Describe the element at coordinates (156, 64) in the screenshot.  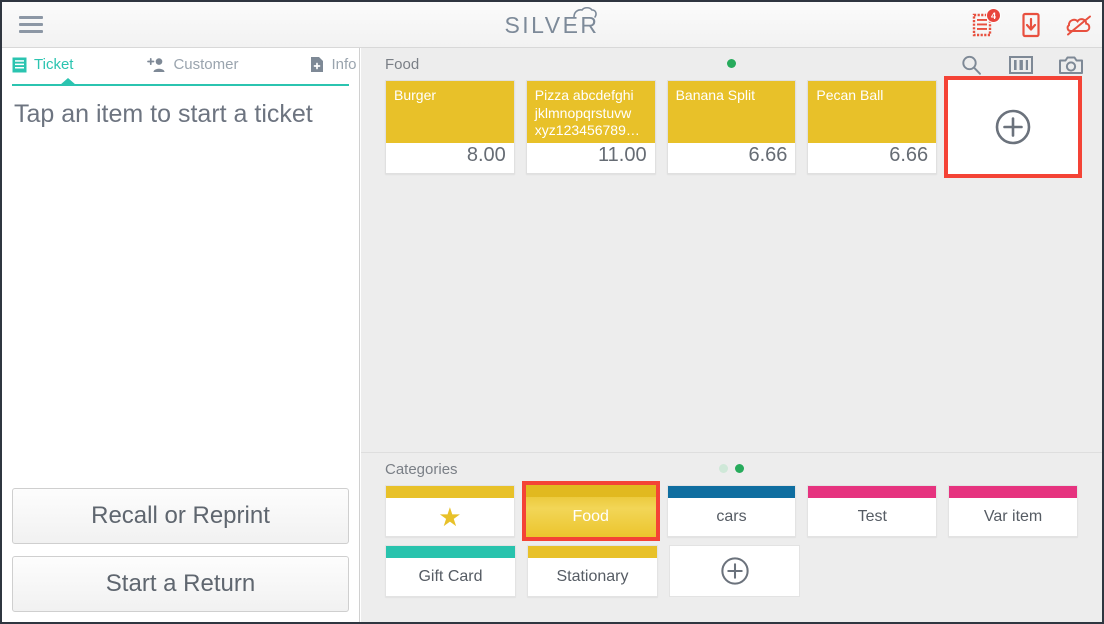
I see `add-customer-icon` at that location.